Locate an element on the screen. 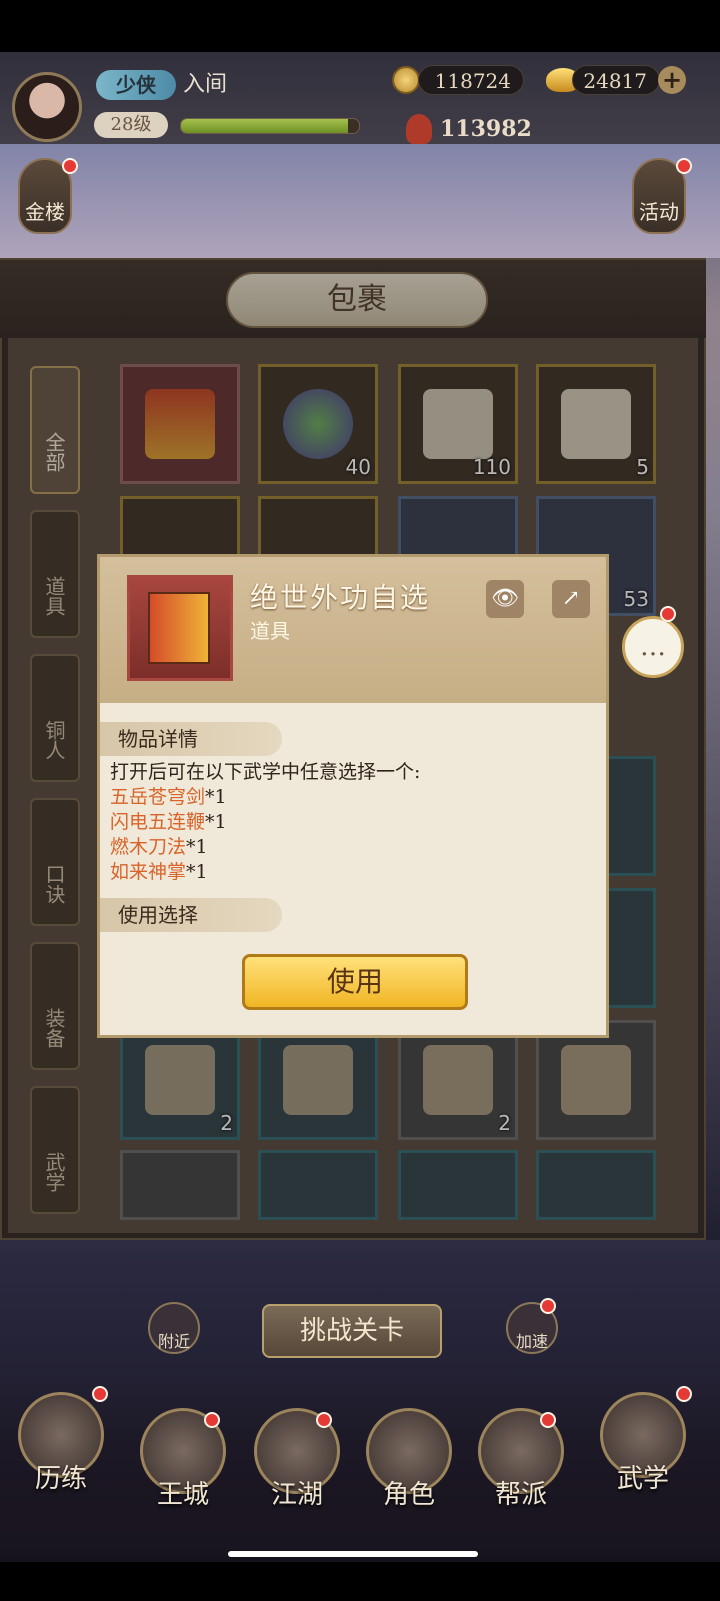  xp-bar-fill is located at coordinates (265, 126).